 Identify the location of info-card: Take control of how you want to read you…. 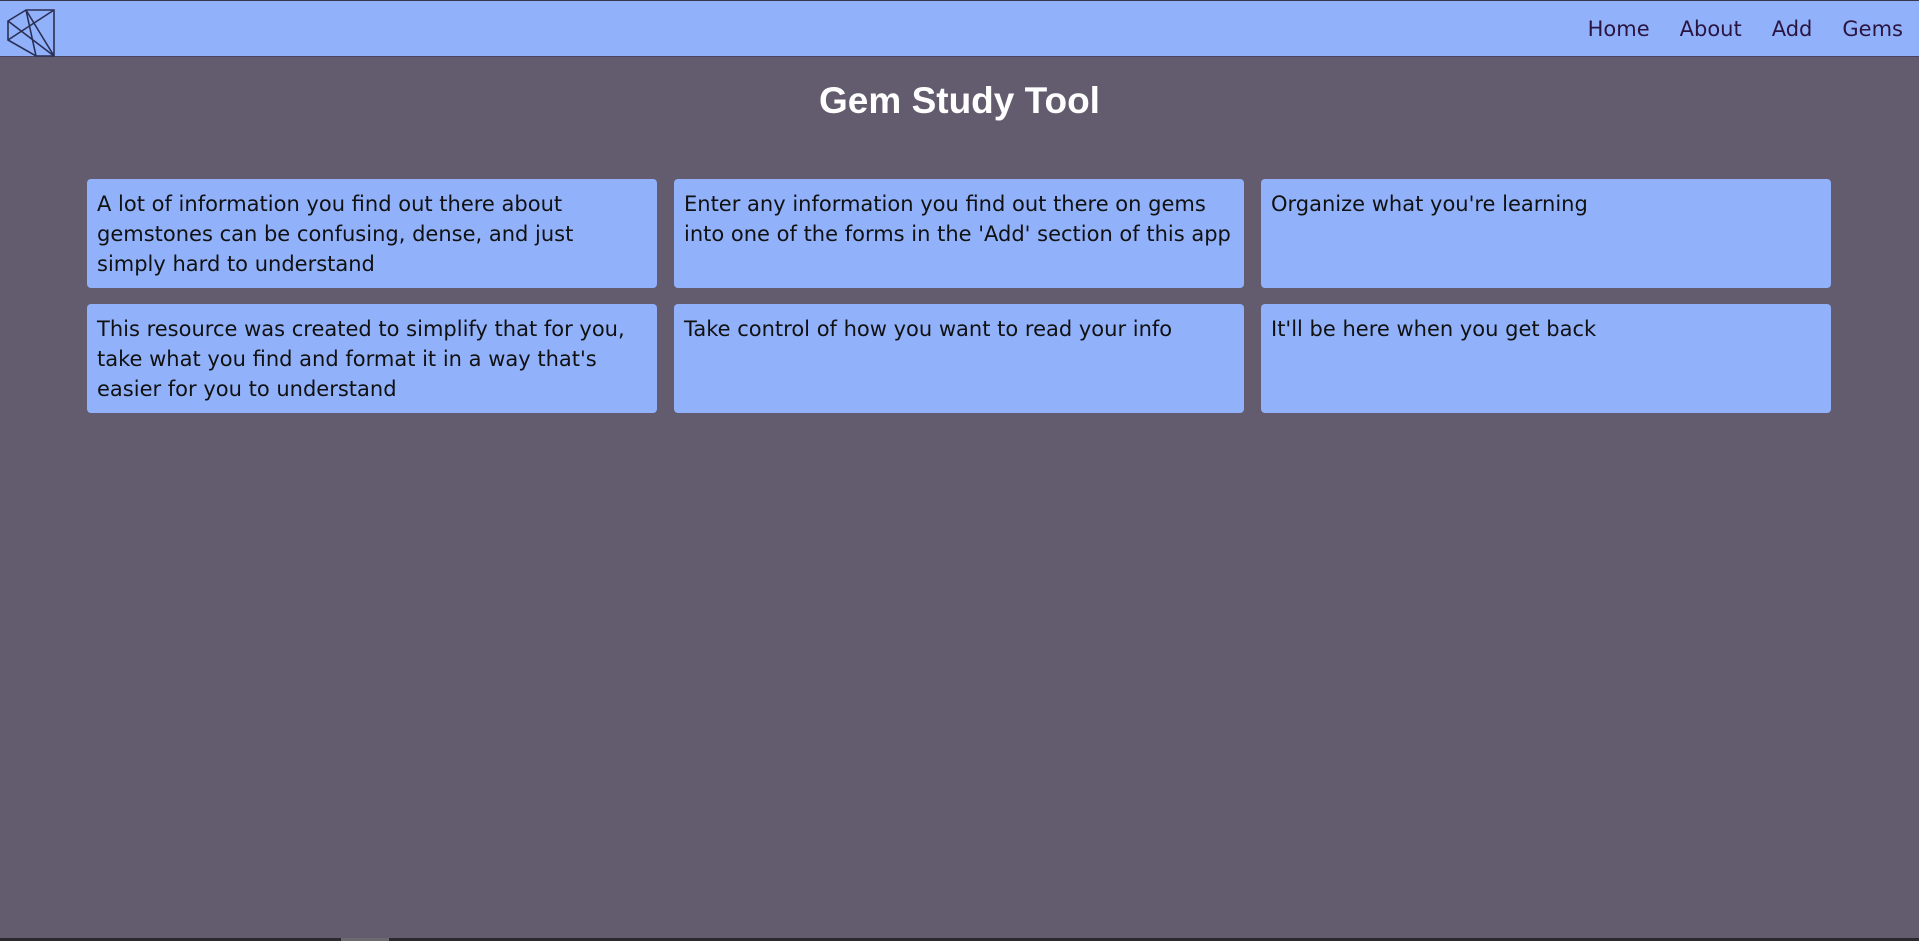
(959, 358).